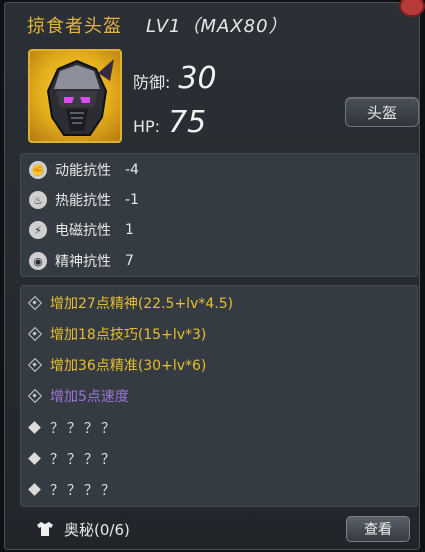  Describe the element at coordinates (129, 230) in the screenshot. I see `resistance-value: 1` at that location.